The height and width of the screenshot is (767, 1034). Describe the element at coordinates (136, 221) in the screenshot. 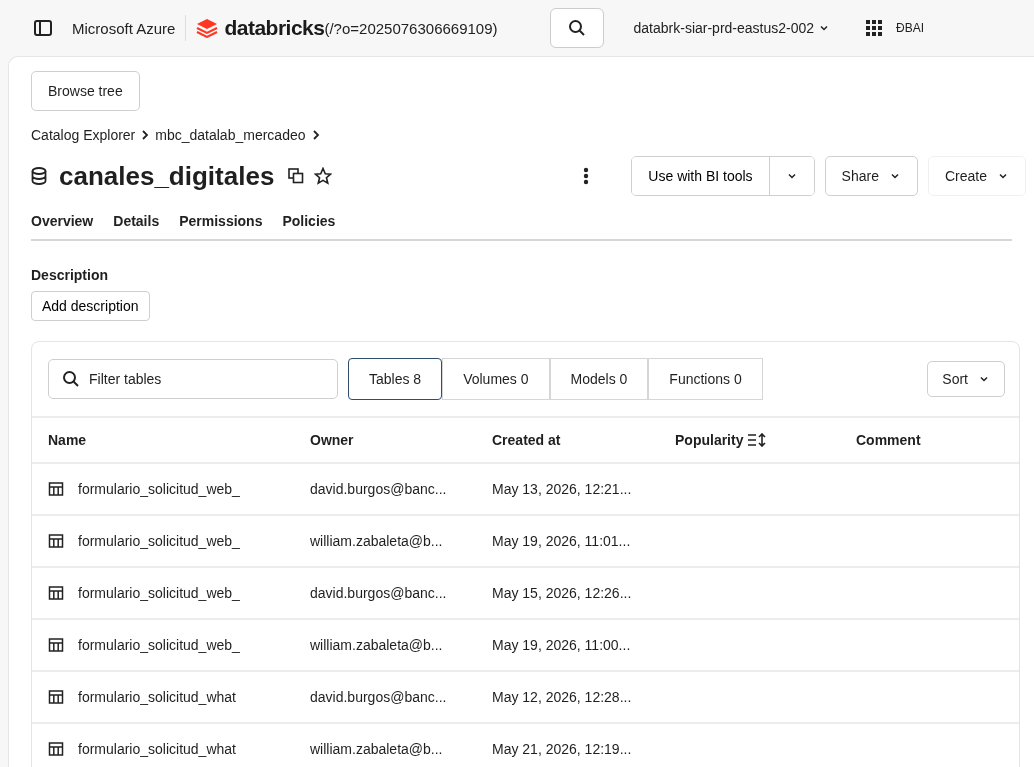

I see `tab: Details` at that location.